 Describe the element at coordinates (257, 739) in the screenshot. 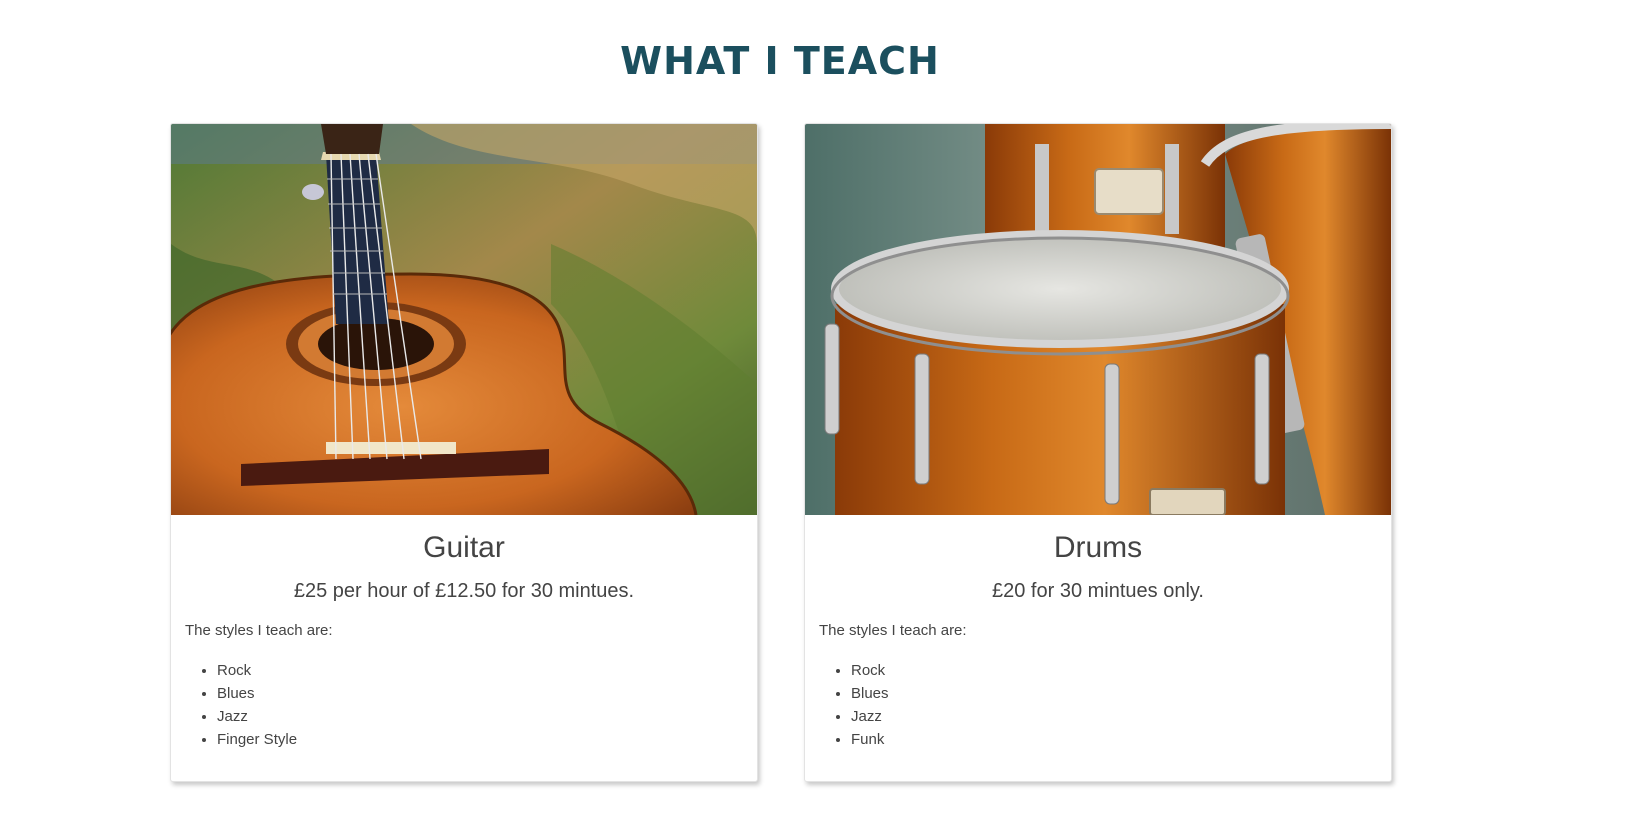

I see `list-item: Finger Style` at that location.